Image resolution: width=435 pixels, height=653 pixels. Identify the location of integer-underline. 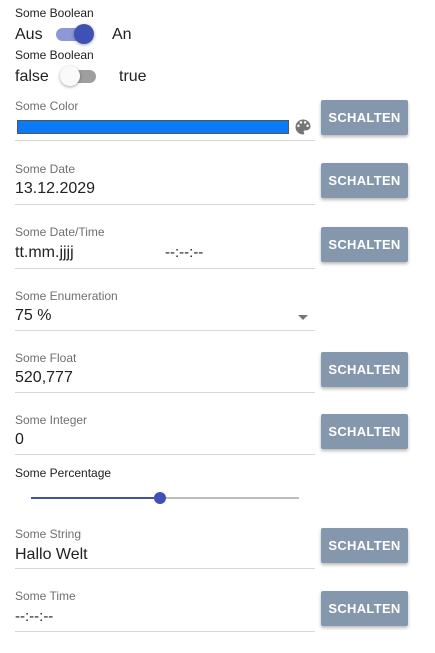
(165, 454).